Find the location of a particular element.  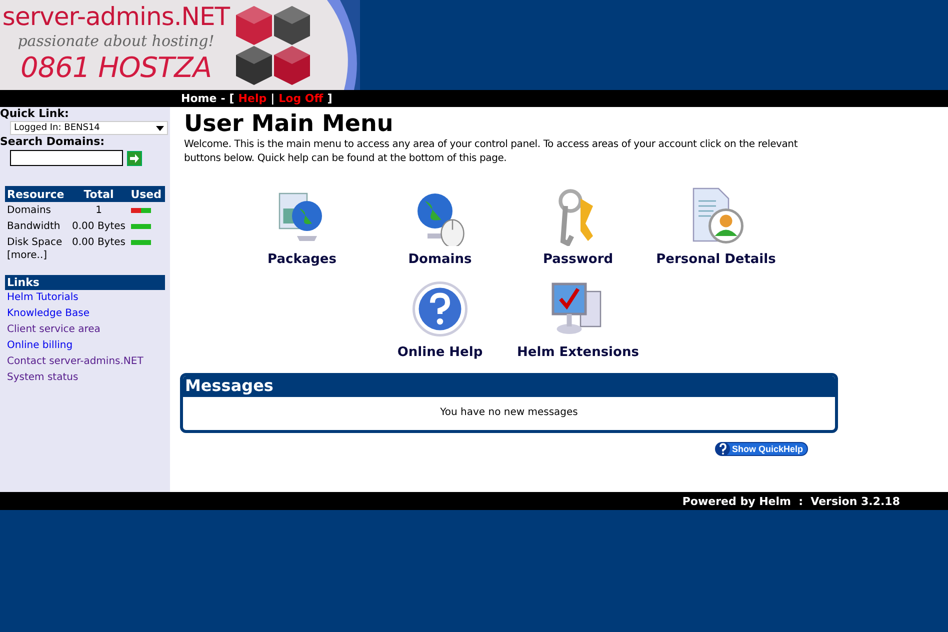

menu-button: Personal Details is located at coordinates (716, 226).